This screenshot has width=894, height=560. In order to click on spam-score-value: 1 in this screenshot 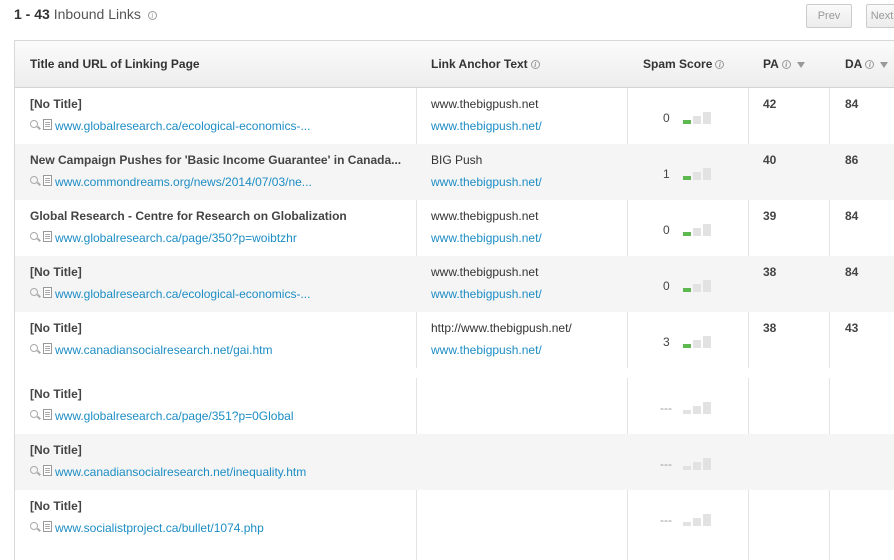, I will do `click(666, 174)`.